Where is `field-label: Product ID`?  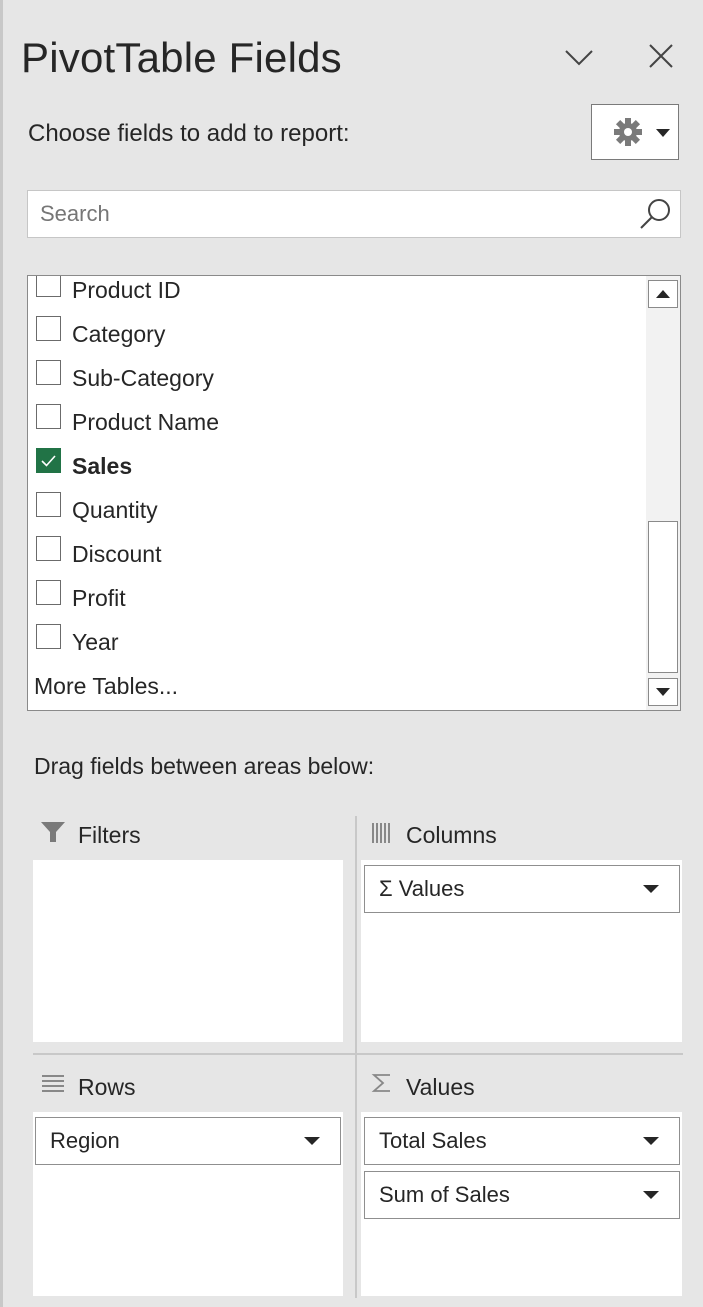 field-label: Product ID is located at coordinates (126, 289).